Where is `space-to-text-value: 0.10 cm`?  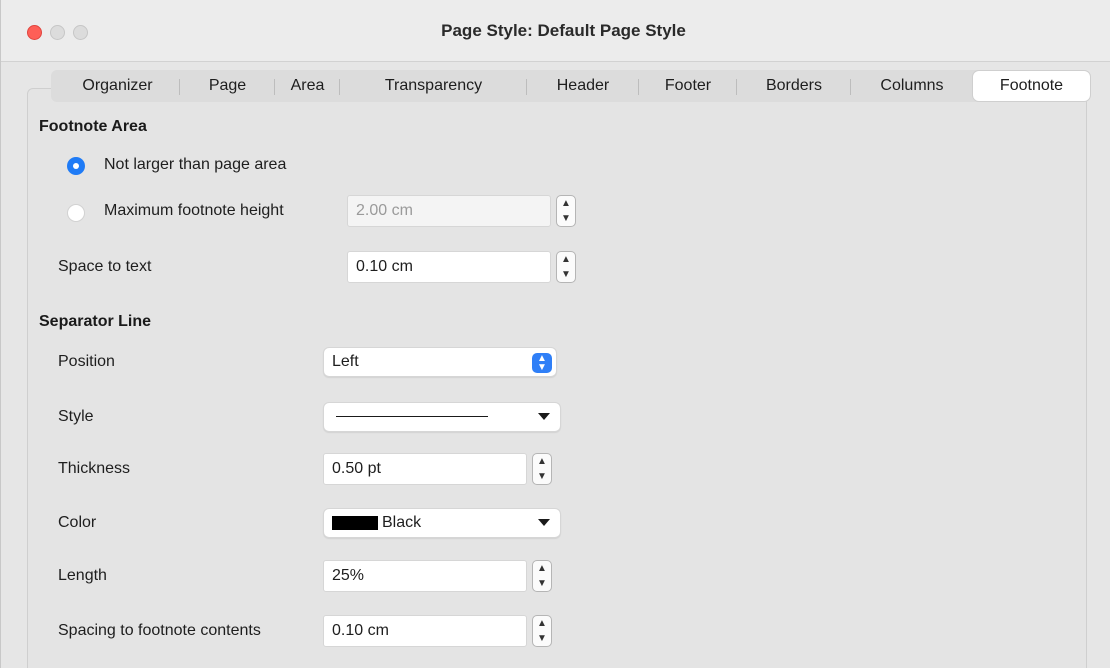 space-to-text-value: 0.10 cm is located at coordinates (384, 266).